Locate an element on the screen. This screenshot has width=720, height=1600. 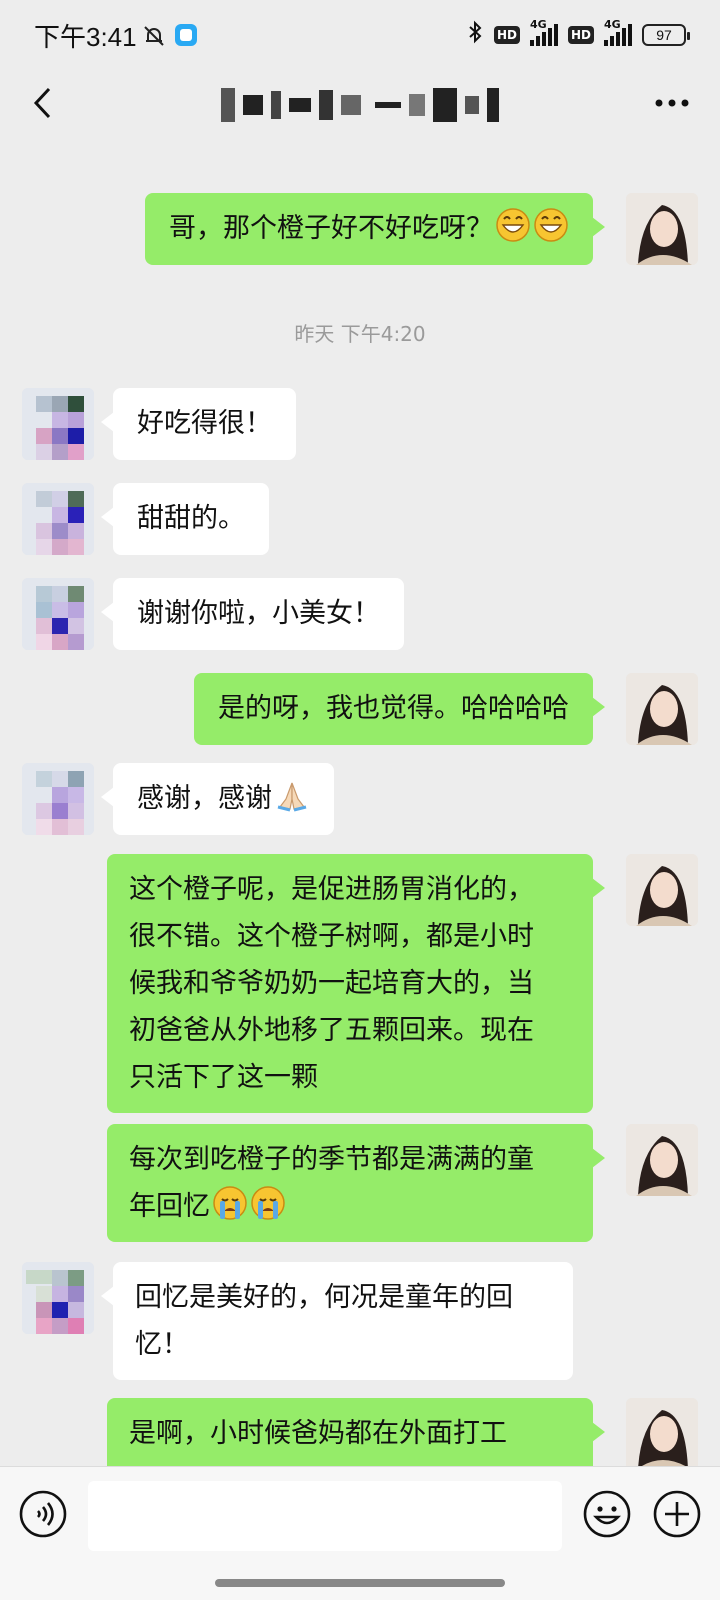
message-row: 是啊，小时候爸妈都在外面打工 is located at coordinates (360, 1432).